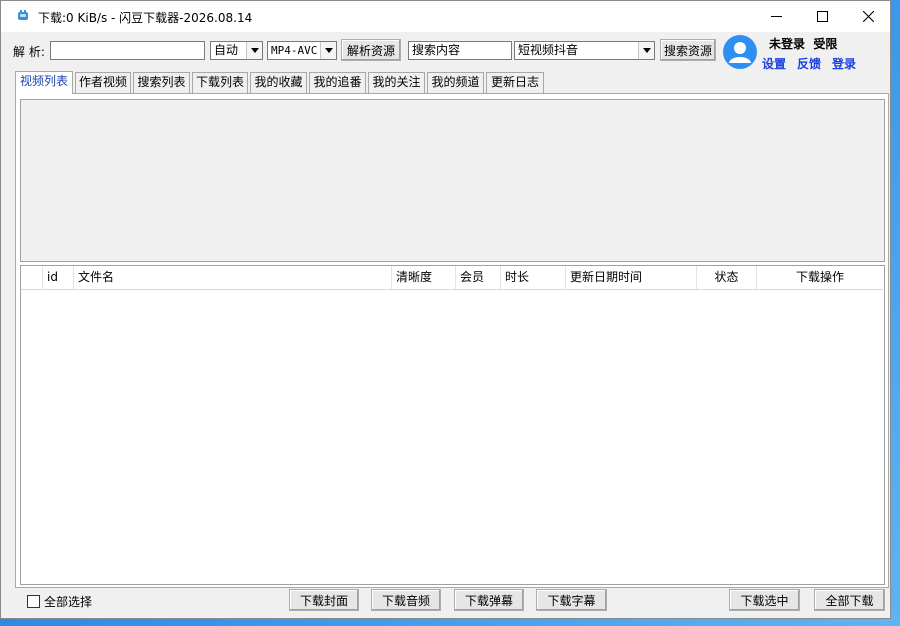  What do you see at coordinates (29, 52) in the screenshot?
I see `parse-label: 解 析:` at bounding box center [29, 52].